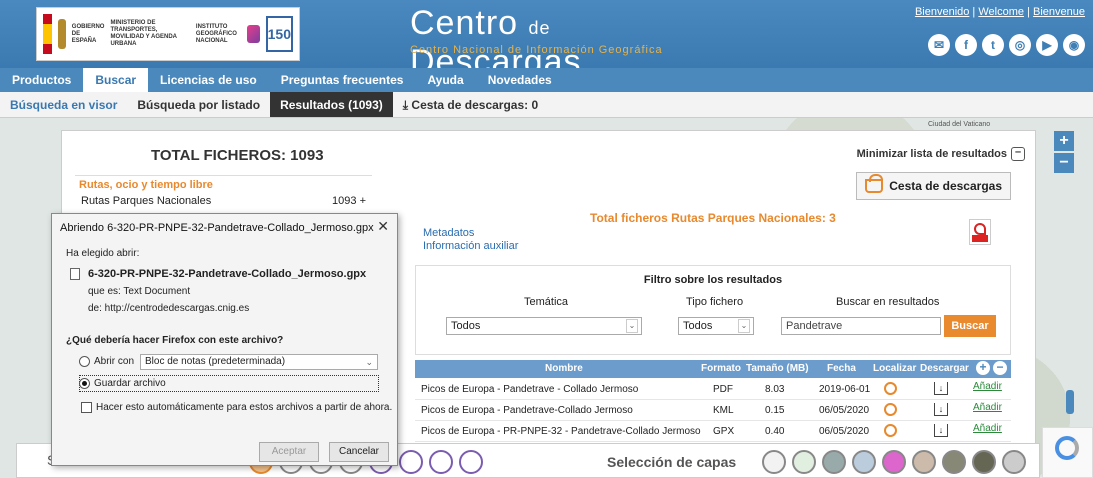 The image size is (1093, 478). What do you see at coordinates (544, 326) in the screenshot?
I see `tematica-select: Todos ⌄` at bounding box center [544, 326].